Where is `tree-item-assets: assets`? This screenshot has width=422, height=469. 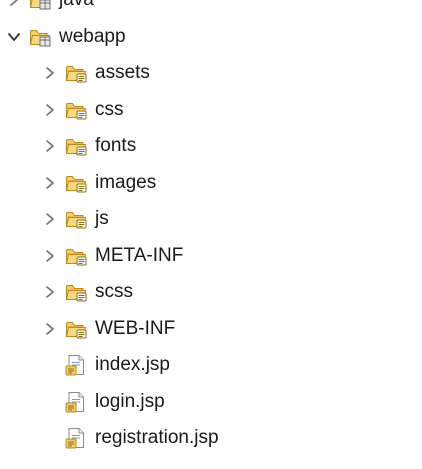 tree-item-assets: assets is located at coordinates (211, 73).